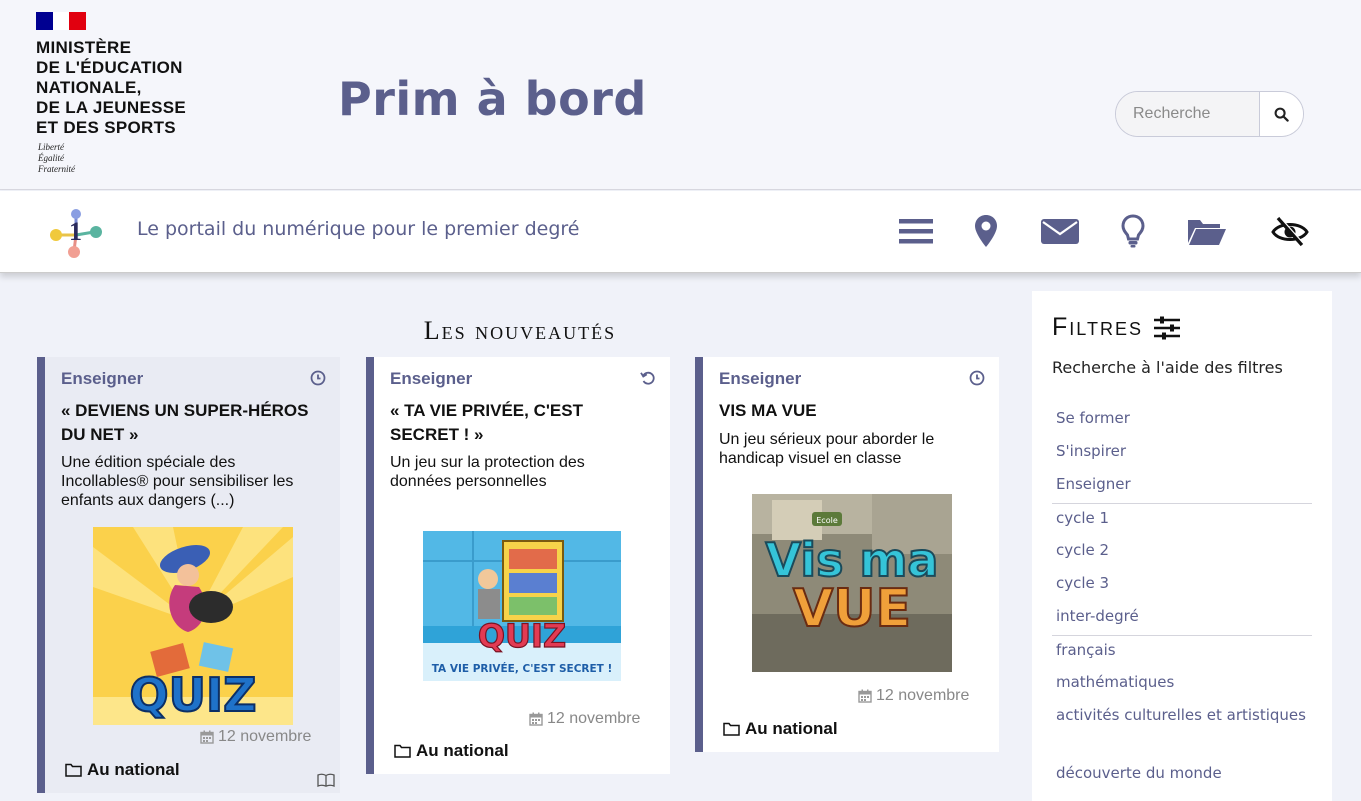  What do you see at coordinates (1182, 619) in the screenshot?
I see `filter-item-inter-degre: inter-degré` at bounding box center [1182, 619].